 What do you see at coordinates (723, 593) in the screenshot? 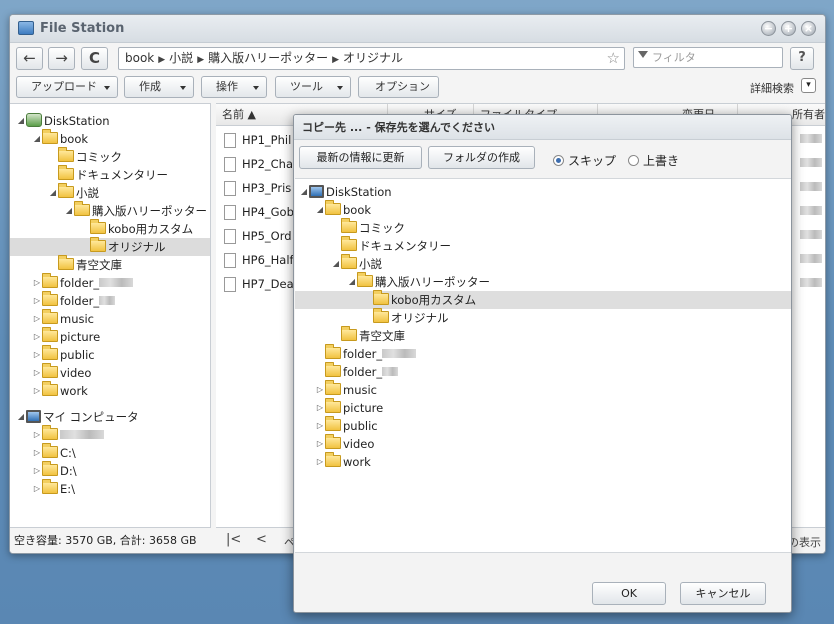
I see `cancel-button: キャンセル` at bounding box center [723, 593].